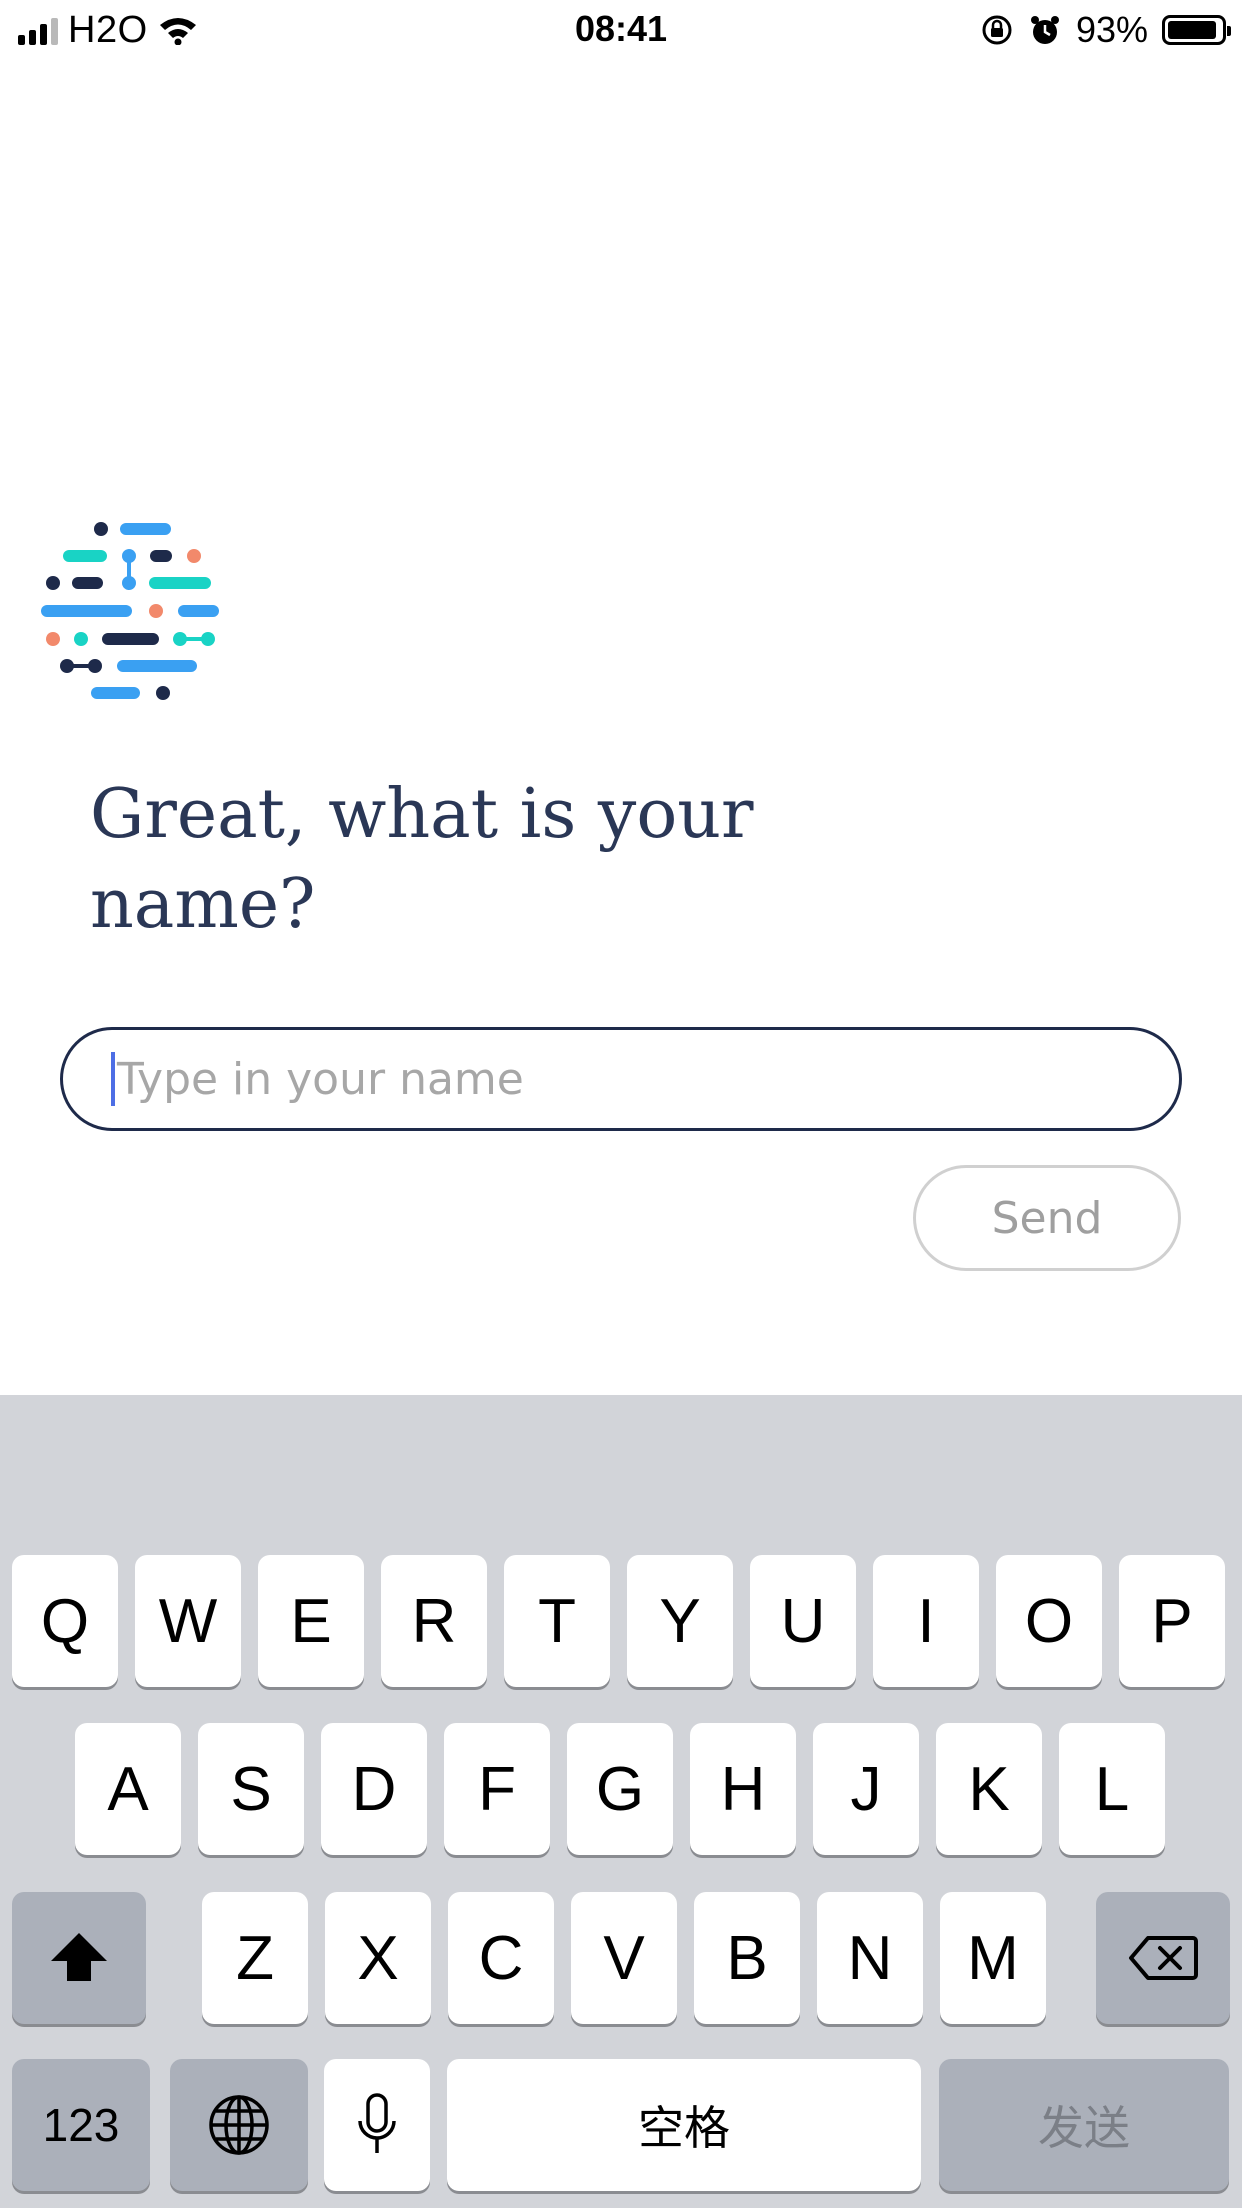 This screenshot has width=1242, height=2208. What do you see at coordinates (128, 1789) in the screenshot?
I see `key-a: A` at bounding box center [128, 1789].